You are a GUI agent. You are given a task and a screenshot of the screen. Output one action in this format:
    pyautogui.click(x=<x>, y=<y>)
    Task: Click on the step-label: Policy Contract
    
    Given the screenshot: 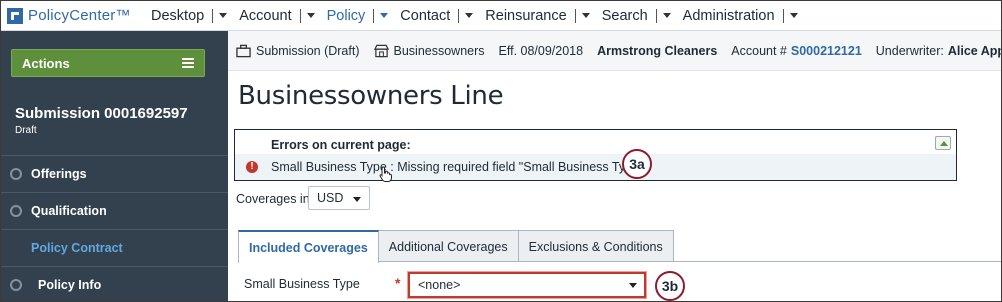 What is the action you would take?
    pyautogui.click(x=77, y=248)
    